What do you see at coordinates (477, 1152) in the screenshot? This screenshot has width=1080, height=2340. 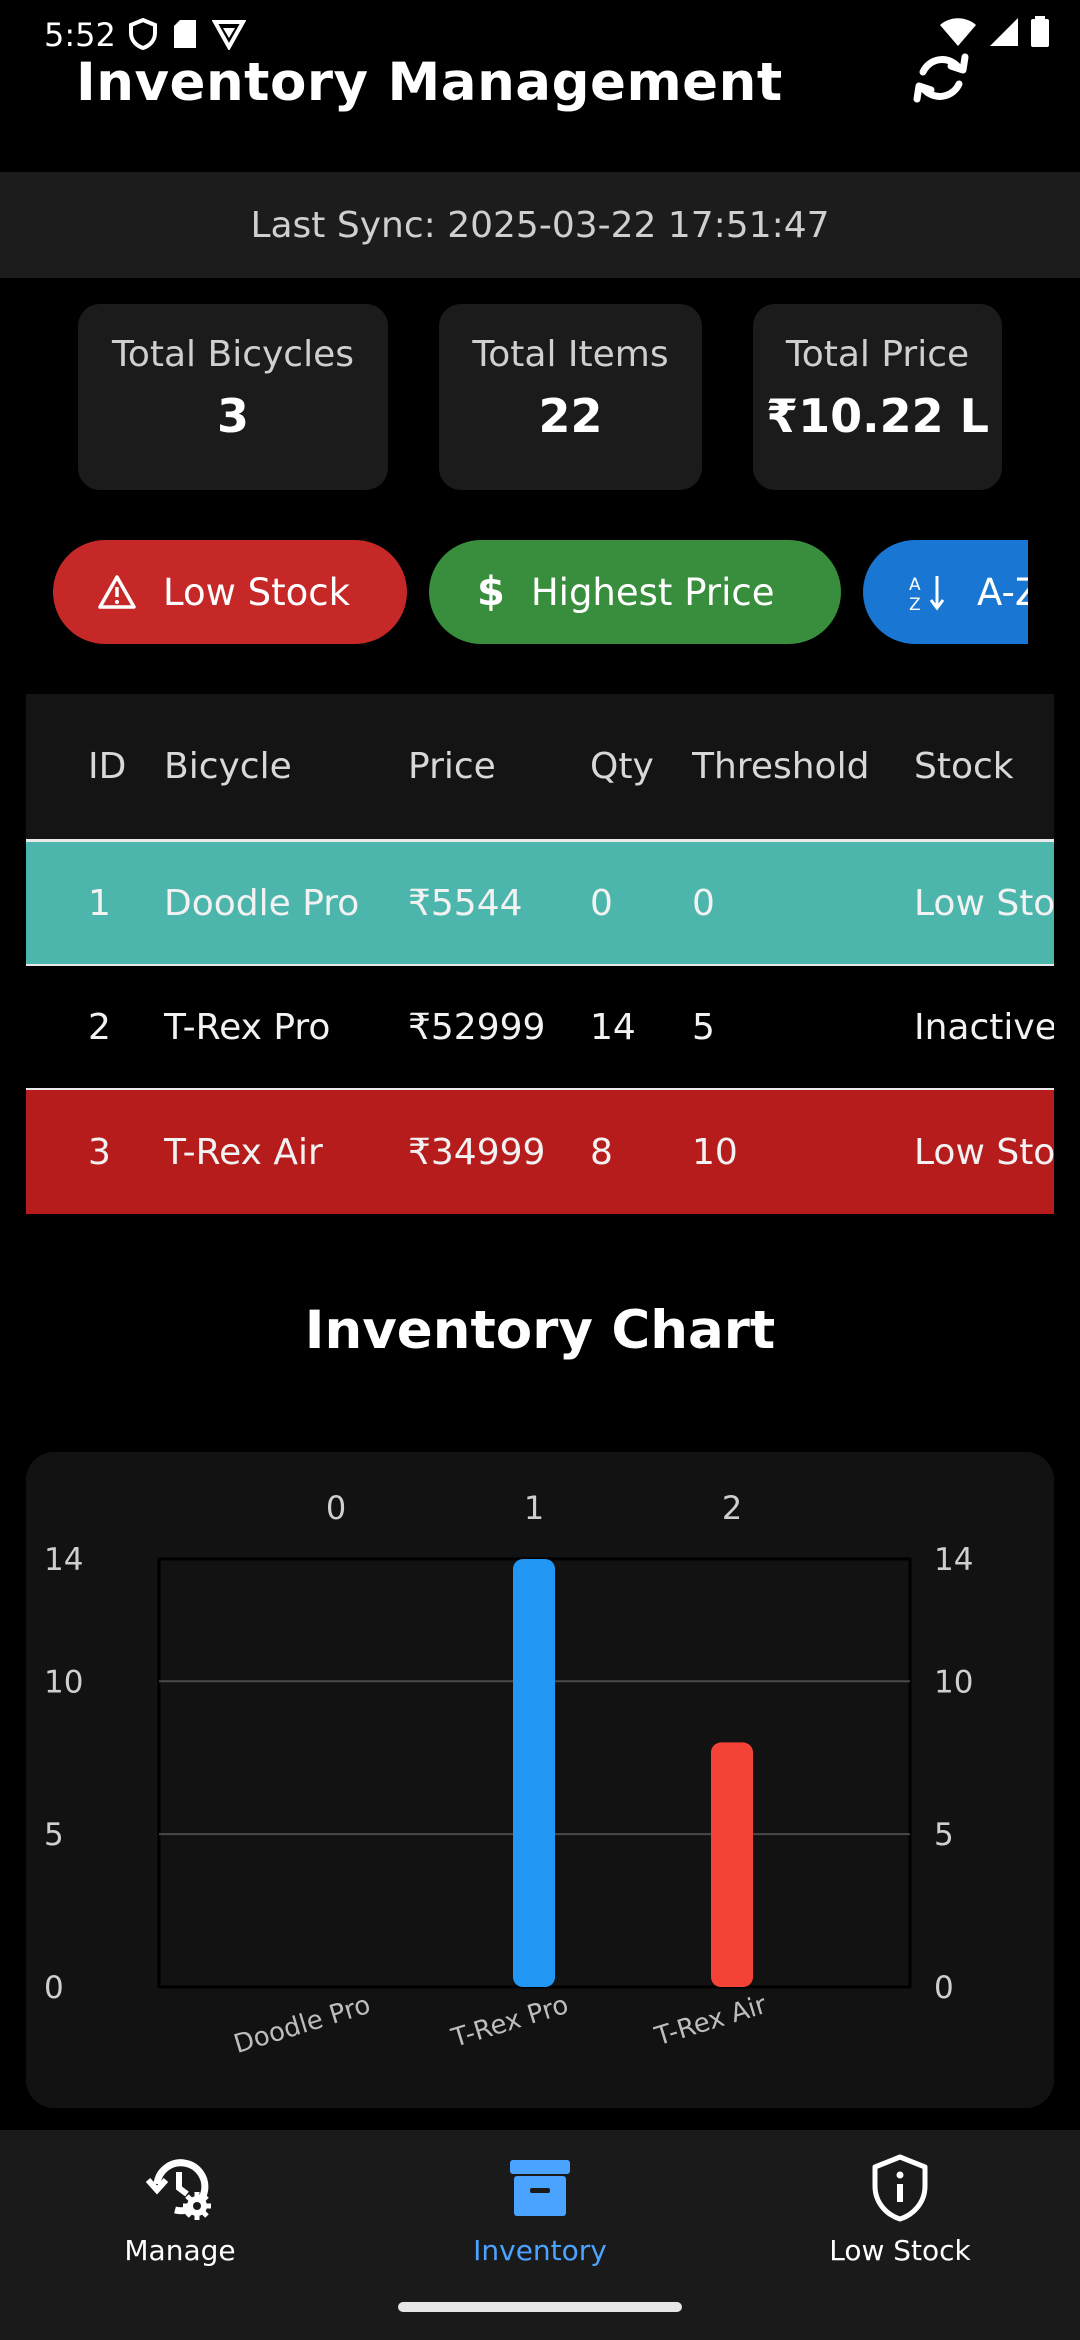 I see `cell-price: ₹34999` at bounding box center [477, 1152].